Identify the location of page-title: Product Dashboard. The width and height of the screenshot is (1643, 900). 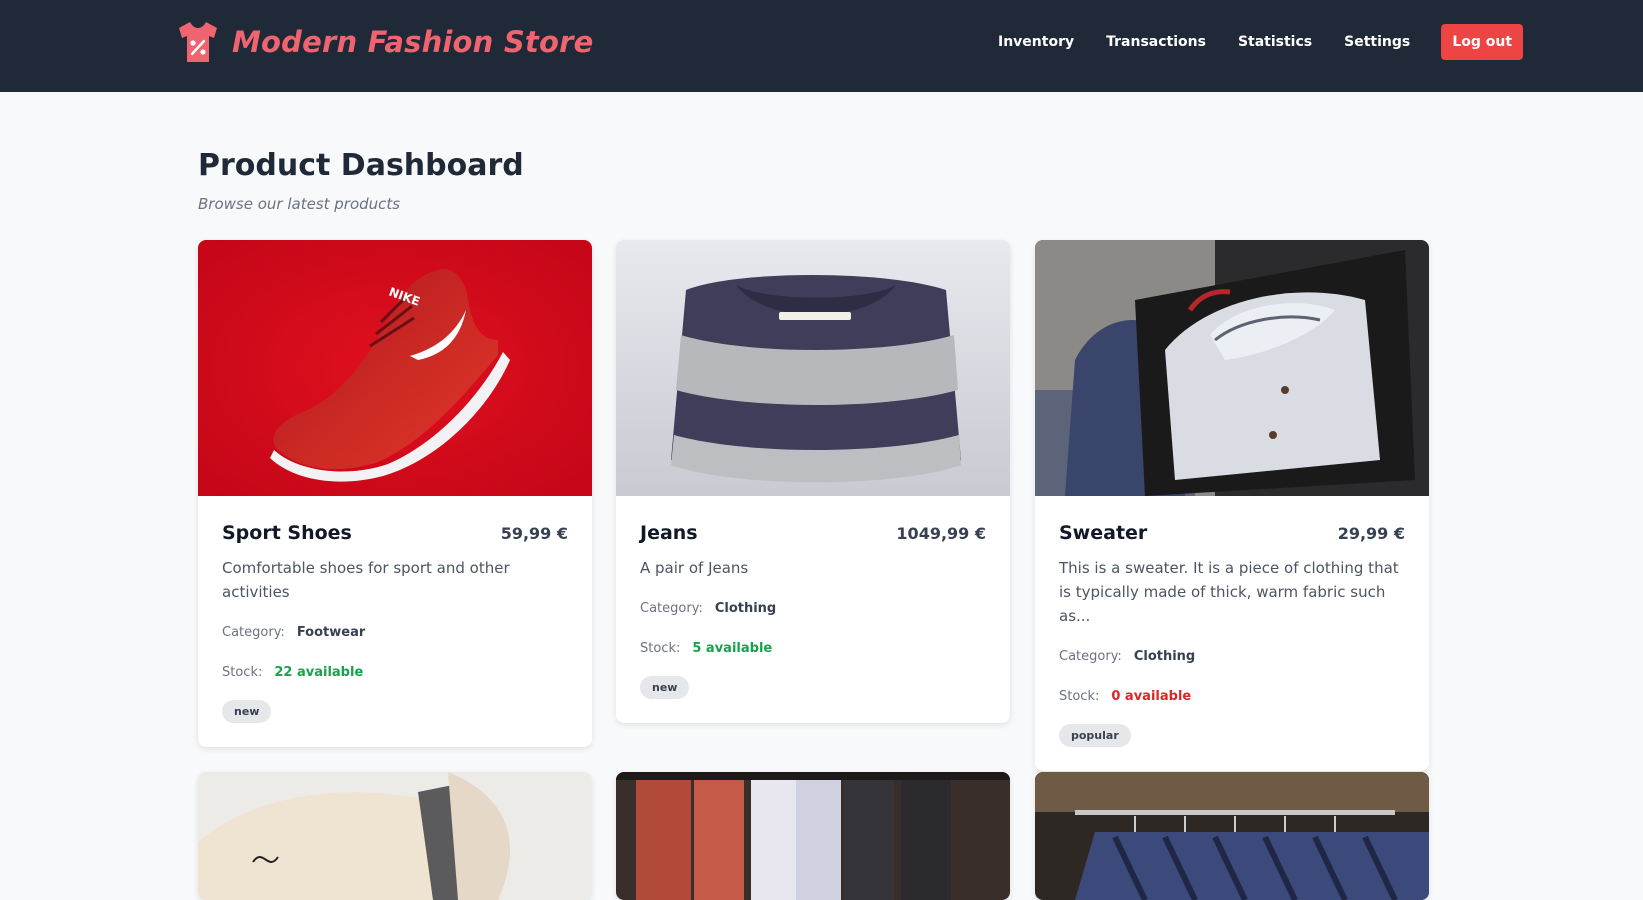
(361, 165).